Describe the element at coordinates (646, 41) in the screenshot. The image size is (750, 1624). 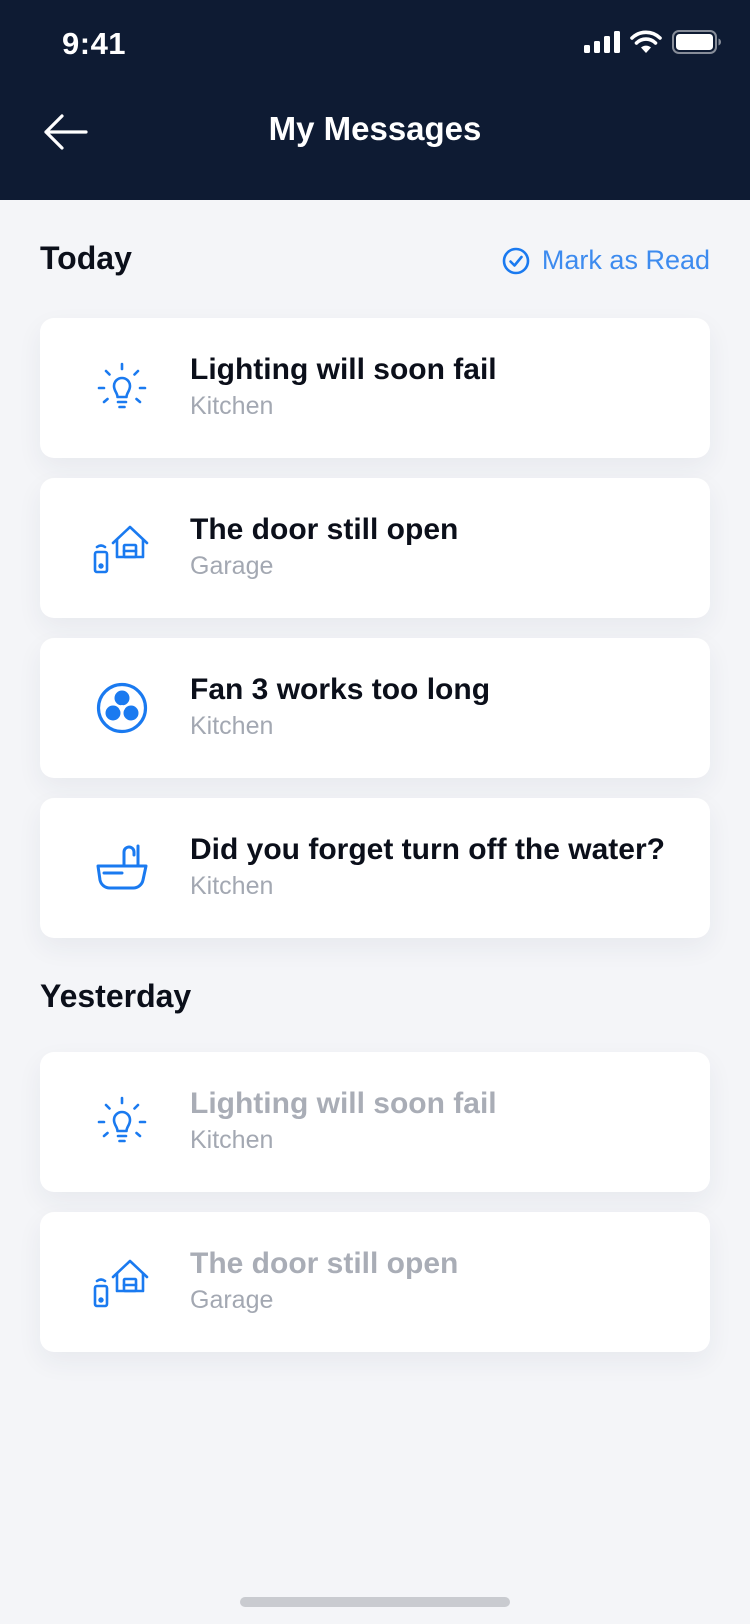
I see `wifi-icon` at that location.